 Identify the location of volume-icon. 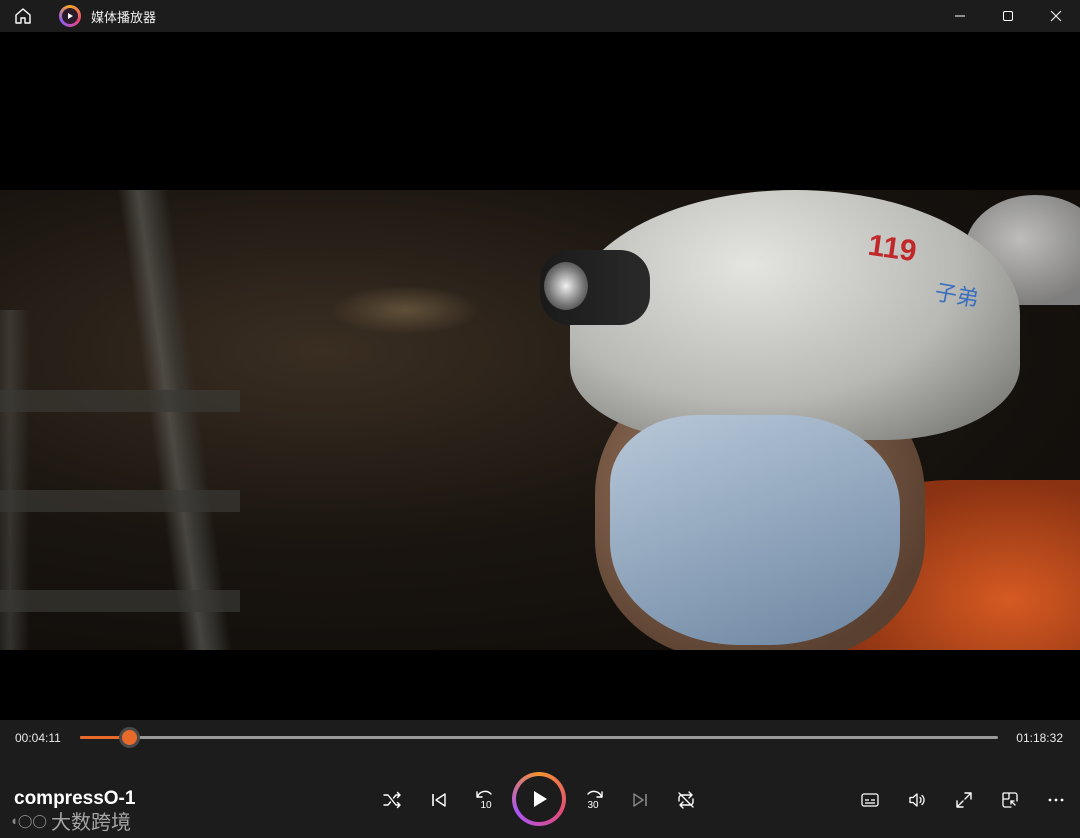
(917, 800).